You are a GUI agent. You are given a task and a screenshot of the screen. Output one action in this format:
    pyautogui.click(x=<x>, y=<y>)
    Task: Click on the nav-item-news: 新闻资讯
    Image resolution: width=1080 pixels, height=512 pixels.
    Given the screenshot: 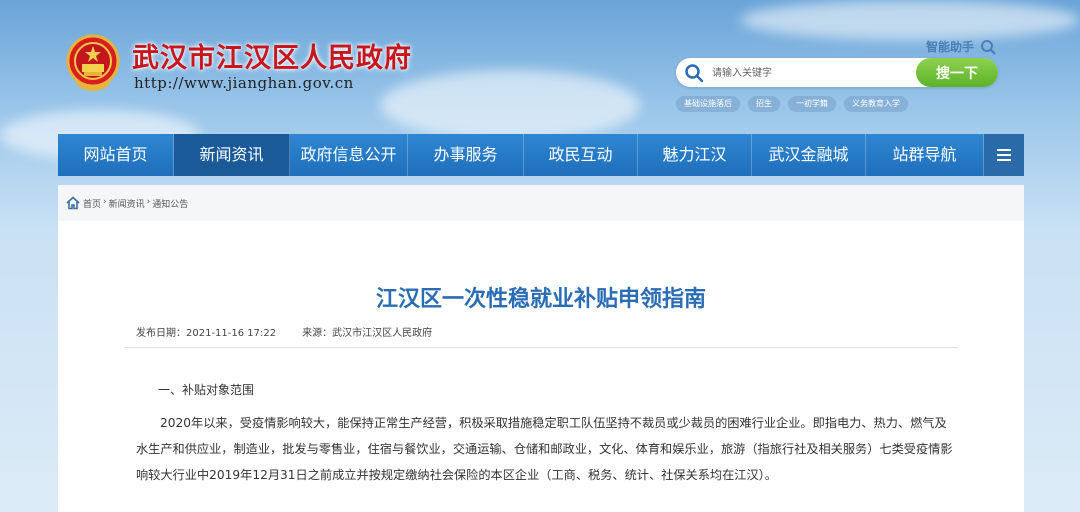 What is the action you would take?
    pyautogui.click(x=232, y=155)
    